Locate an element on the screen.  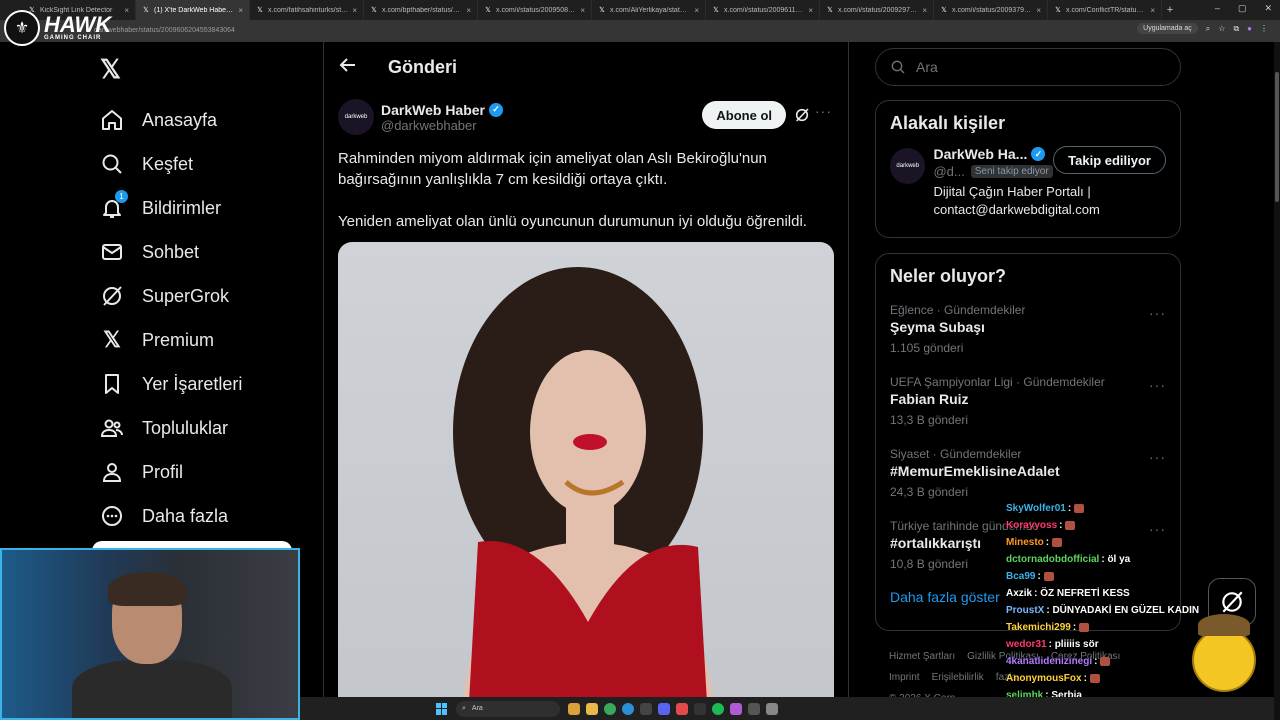
discord-icon is located at coordinates (664, 708).